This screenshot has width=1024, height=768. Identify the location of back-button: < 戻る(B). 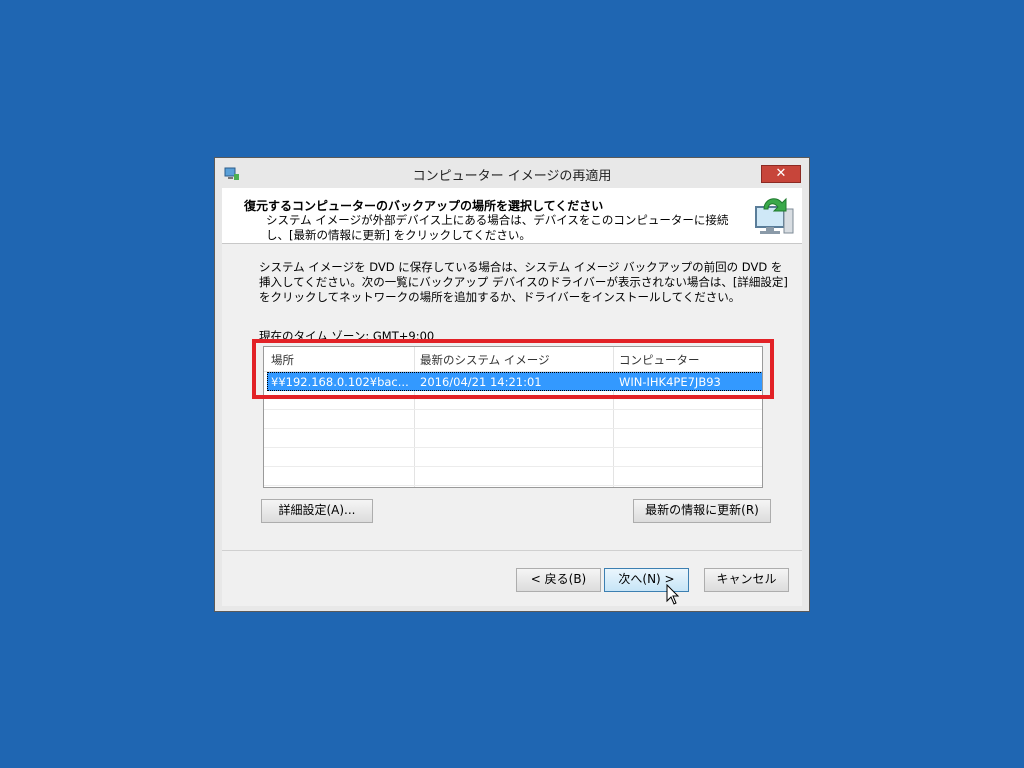
(558, 580).